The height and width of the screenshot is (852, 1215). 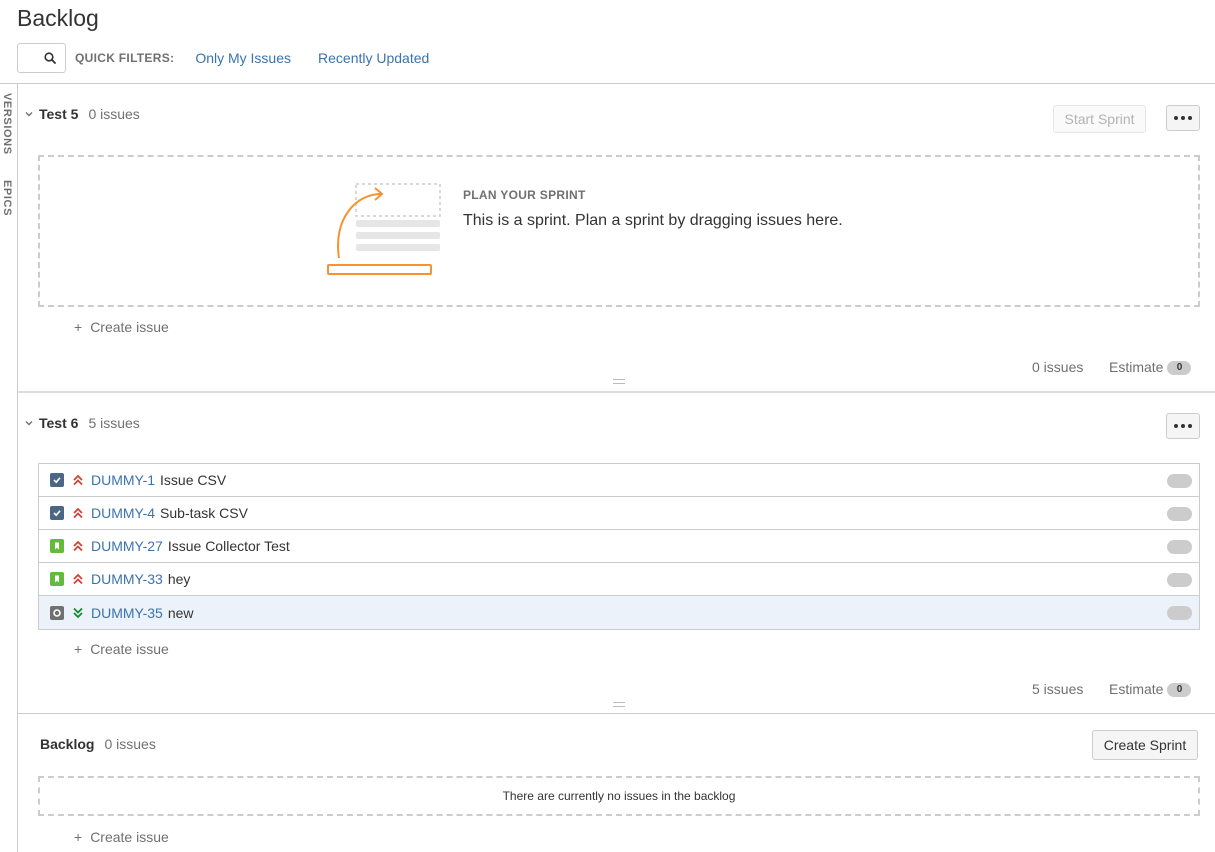 What do you see at coordinates (127, 613) in the screenshot?
I see `issue-key-link: DUMMY-35` at bounding box center [127, 613].